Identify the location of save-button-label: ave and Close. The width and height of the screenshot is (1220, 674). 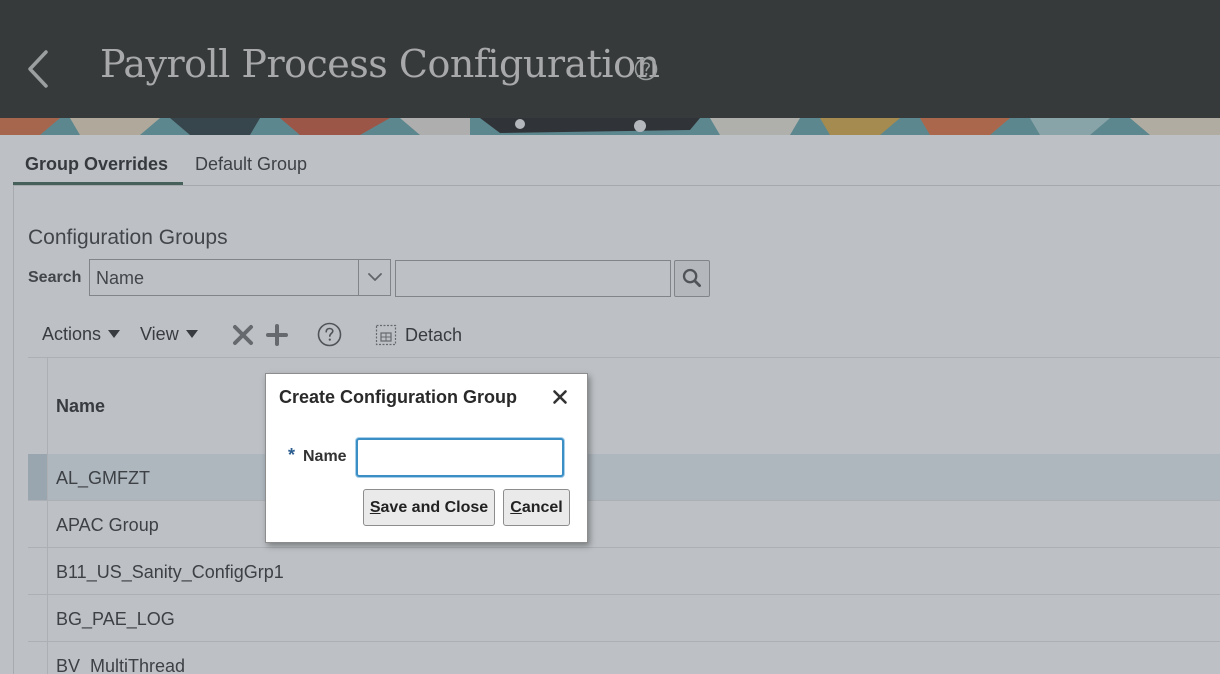
(434, 507).